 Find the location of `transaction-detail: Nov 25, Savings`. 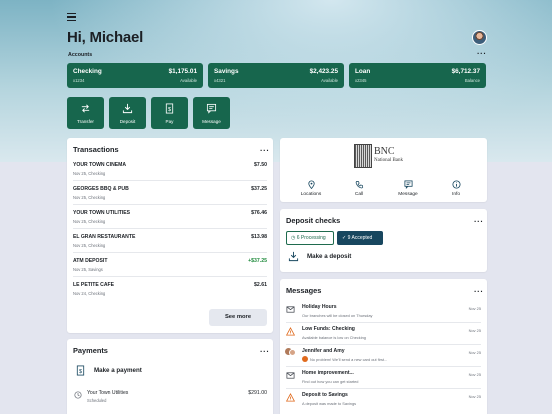

transaction-detail: Nov 25, Savings is located at coordinates (88, 269).